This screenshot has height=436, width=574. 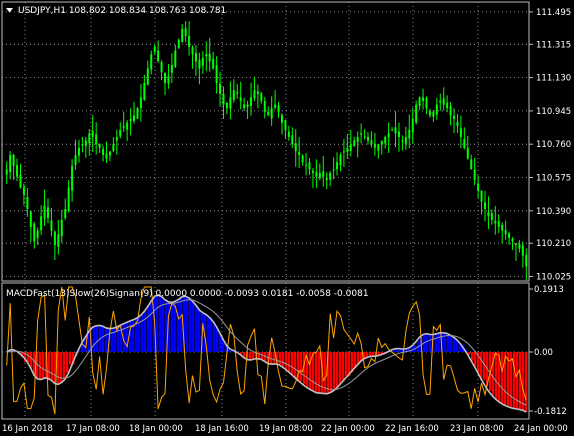 I want to click on price-tick-label: 110.210, so click(x=553, y=244).